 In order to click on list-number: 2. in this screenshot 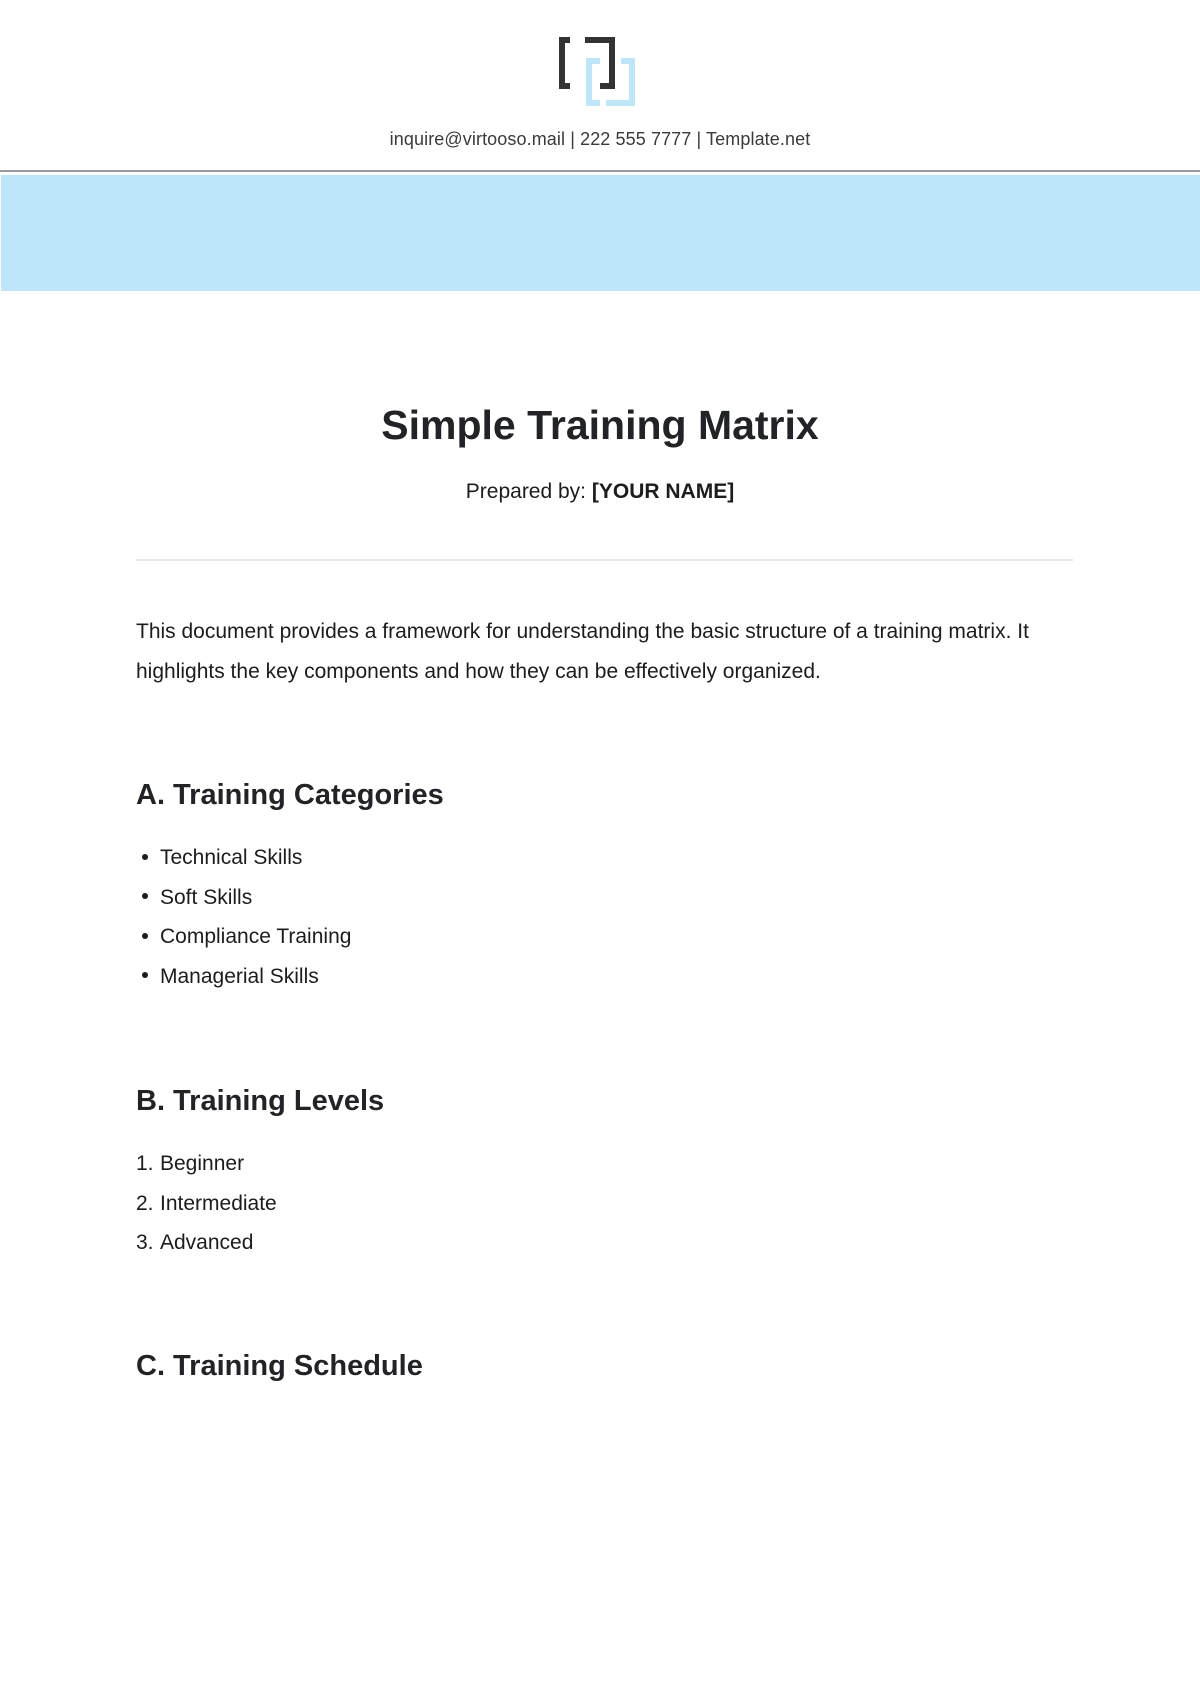, I will do `click(145, 1203)`.